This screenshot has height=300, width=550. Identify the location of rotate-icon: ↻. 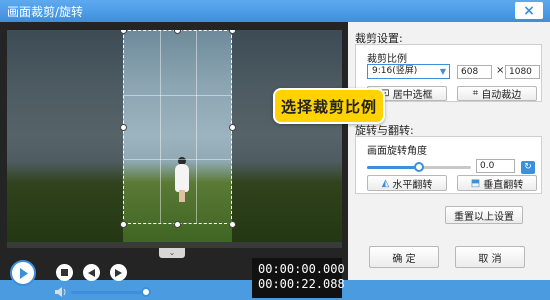
(528, 167).